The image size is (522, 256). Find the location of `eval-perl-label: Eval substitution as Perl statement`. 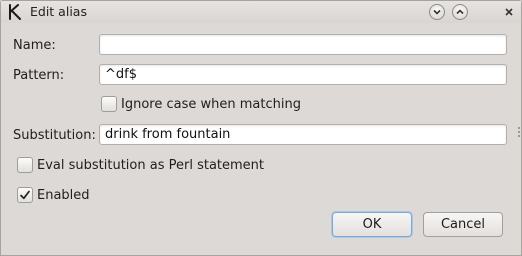

eval-perl-label: Eval substitution as Perl statement is located at coordinates (150, 165).